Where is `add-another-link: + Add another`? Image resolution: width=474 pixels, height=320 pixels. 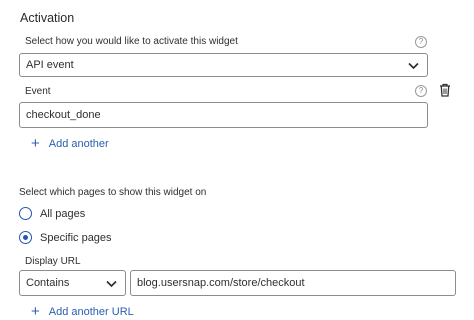
add-another-link: + Add another is located at coordinates (70, 143).